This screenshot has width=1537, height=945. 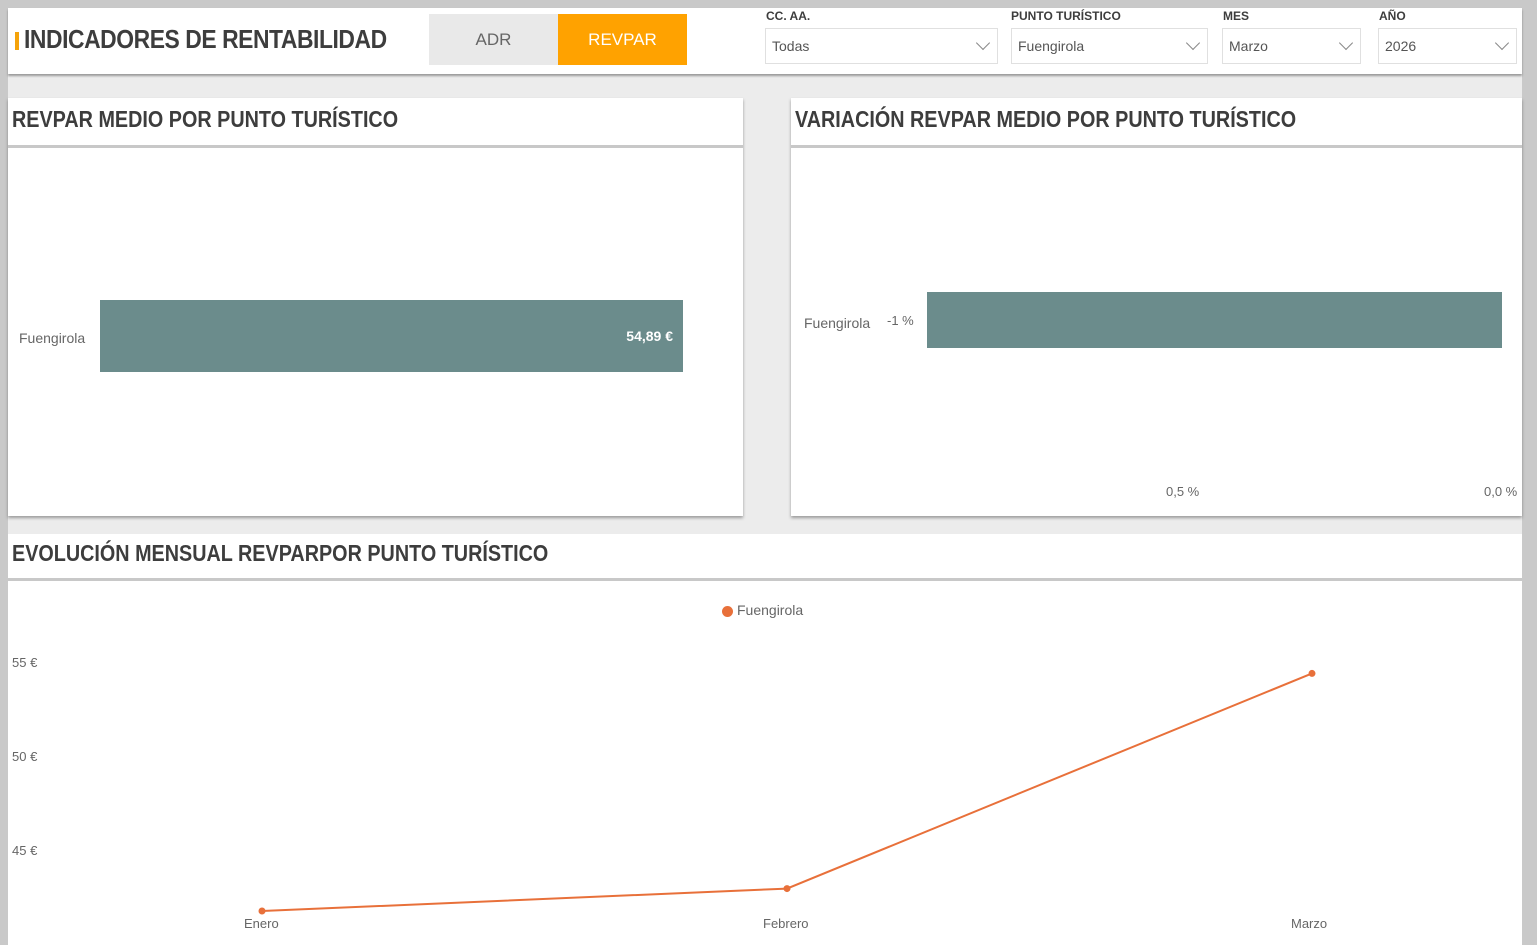 What do you see at coordinates (1051, 46) in the screenshot?
I see `punto-dropdown-value: Fuengirola` at bounding box center [1051, 46].